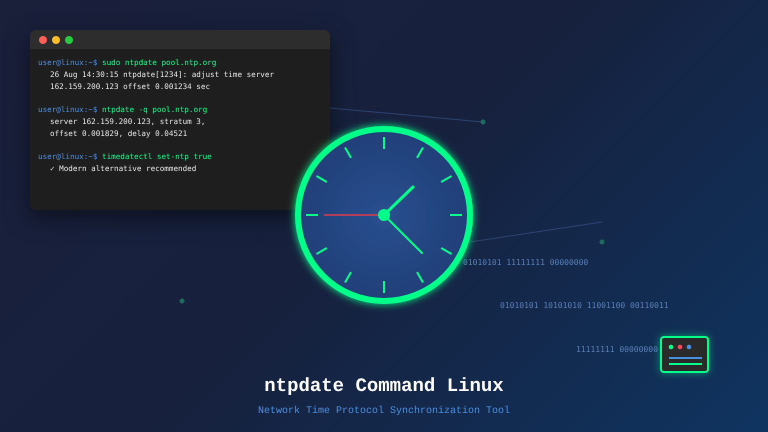 This screenshot has height=432, width=768. What do you see at coordinates (617, 349) in the screenshot?
I see `binary-text: 11111111 00000000` at bounding box center [617, 349].